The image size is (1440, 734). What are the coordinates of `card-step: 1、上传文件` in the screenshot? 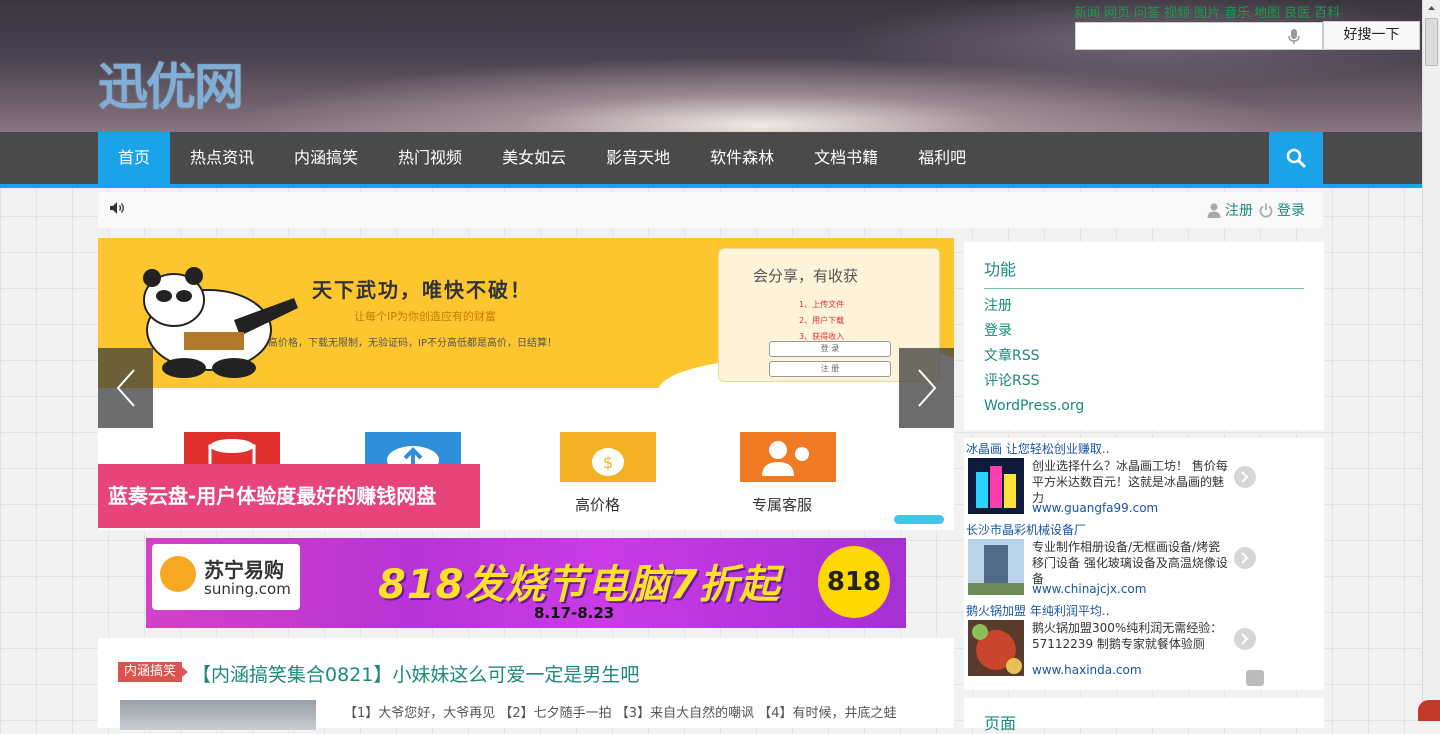 It's located at (822, 304).